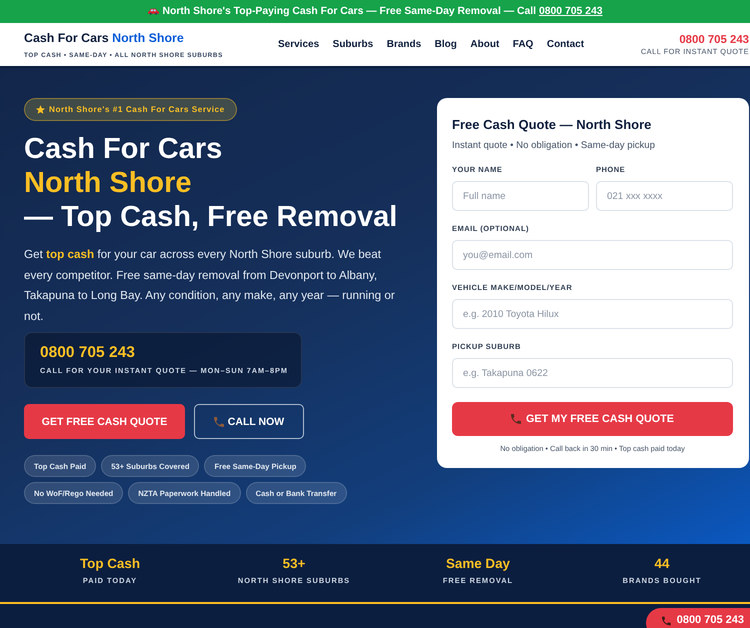  Describe the element at coordinates (592, 373) in the screenshot. I see `input-field: e.g. Takapuna 0622` at that location.